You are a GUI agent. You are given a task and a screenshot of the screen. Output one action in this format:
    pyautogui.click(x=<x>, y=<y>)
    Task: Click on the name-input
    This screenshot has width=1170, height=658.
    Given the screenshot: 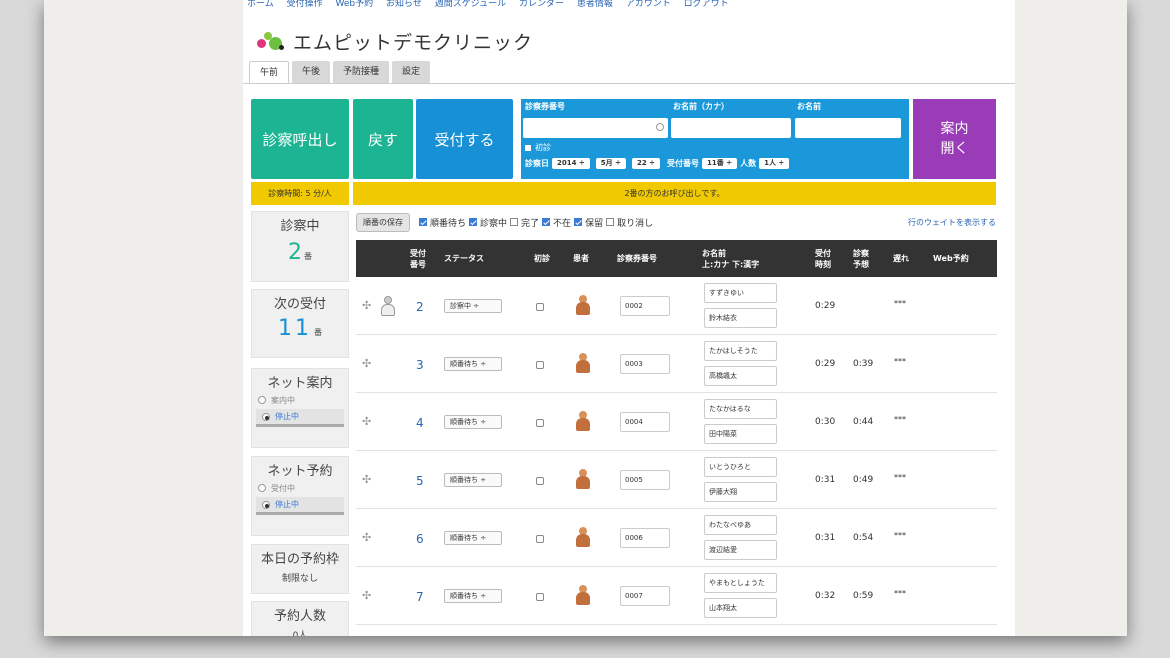 What is the action you would take?
    pyautogui.click(x=848, y=128)
    